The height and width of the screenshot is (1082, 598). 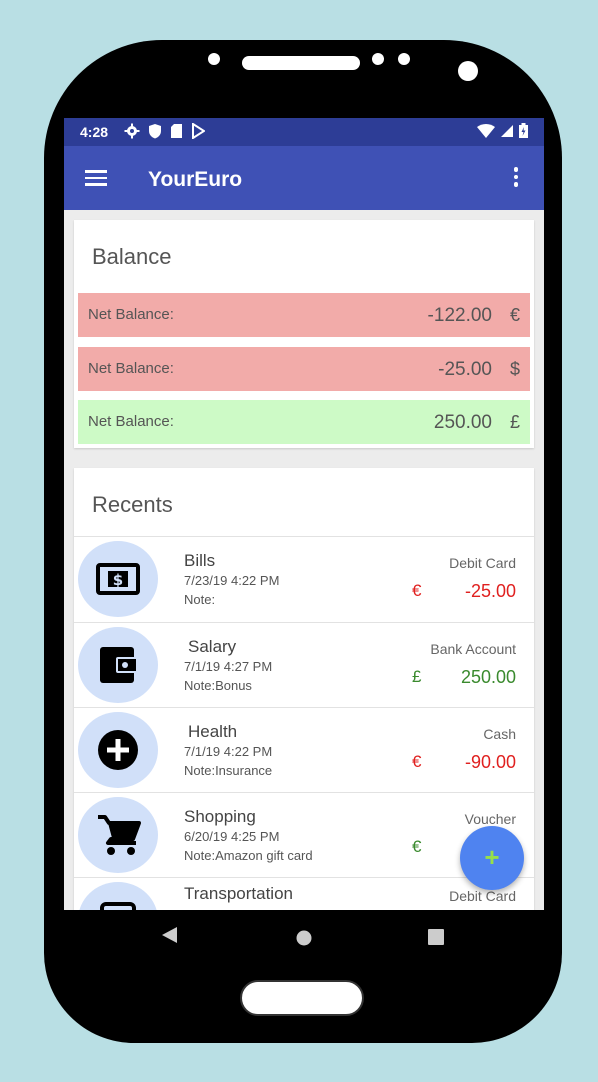 I want to click on balance-amount: -25.00, so click(x=465, y=369).